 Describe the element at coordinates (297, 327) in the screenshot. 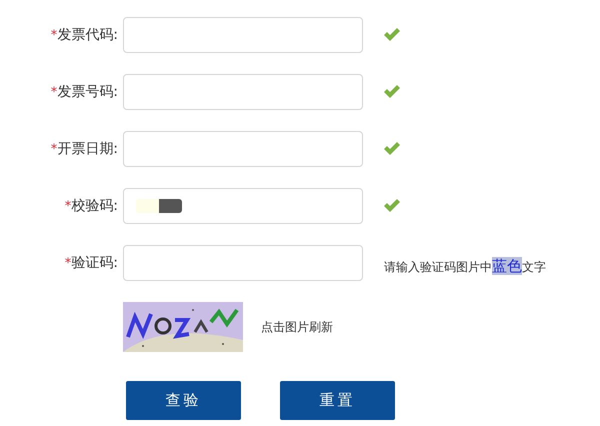

I see `refresh-hint: 点击图片刷新` at that location.